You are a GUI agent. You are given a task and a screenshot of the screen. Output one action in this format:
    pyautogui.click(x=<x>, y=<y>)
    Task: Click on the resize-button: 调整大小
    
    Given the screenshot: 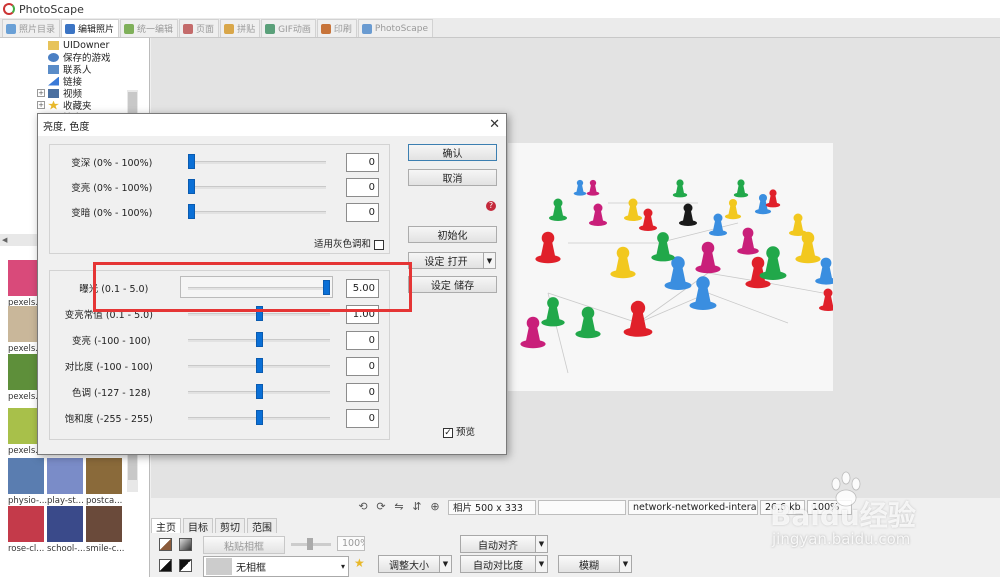 What is the action you would take?
    pyautogui.click(x=409, y=564)
    